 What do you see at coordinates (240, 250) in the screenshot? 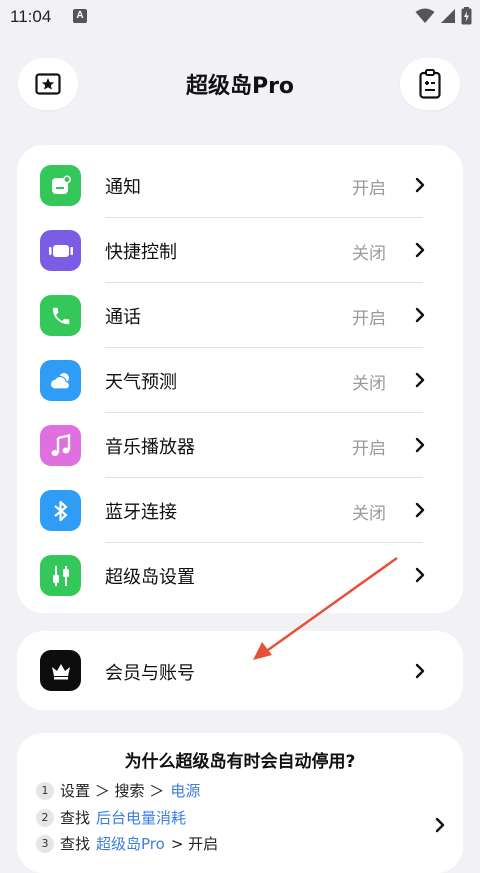
I see `feature-row-quick-control: 快捷控制 关闭` at bounding box center [240, 250].